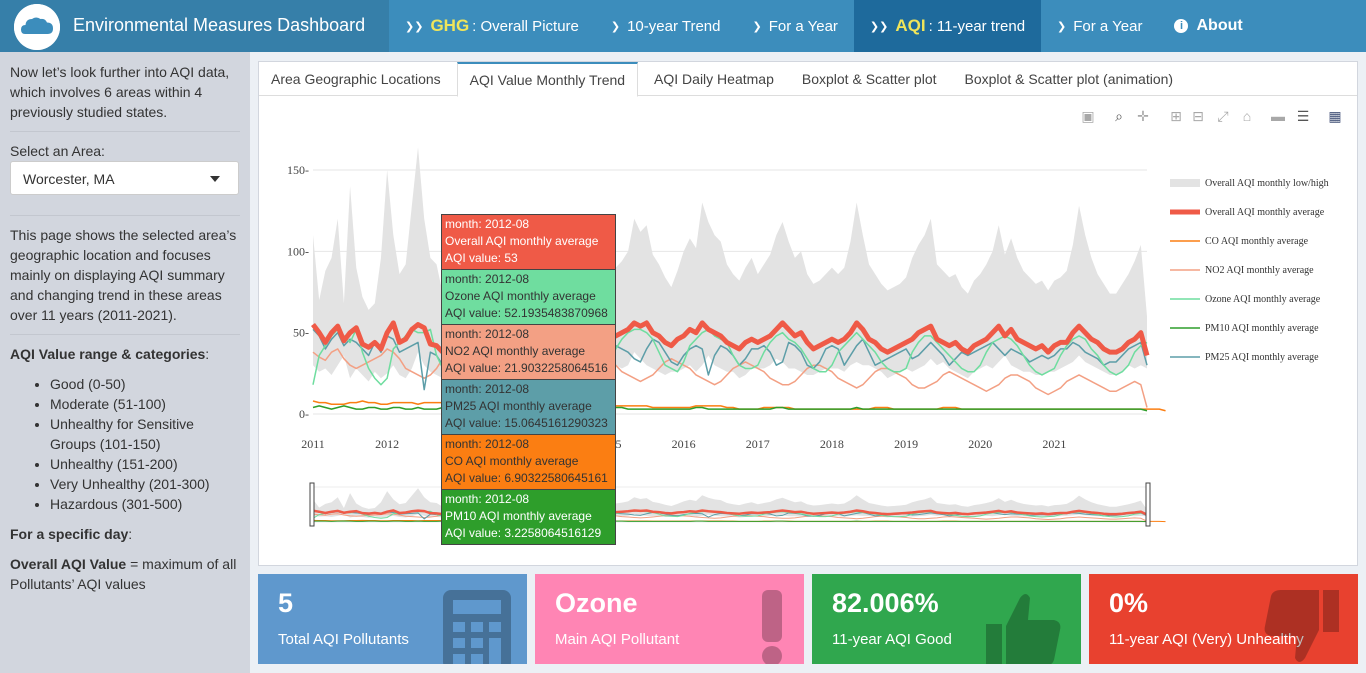  I want to click on aqi-range-heading: AQI Value range & categories:, so click(110, 354).